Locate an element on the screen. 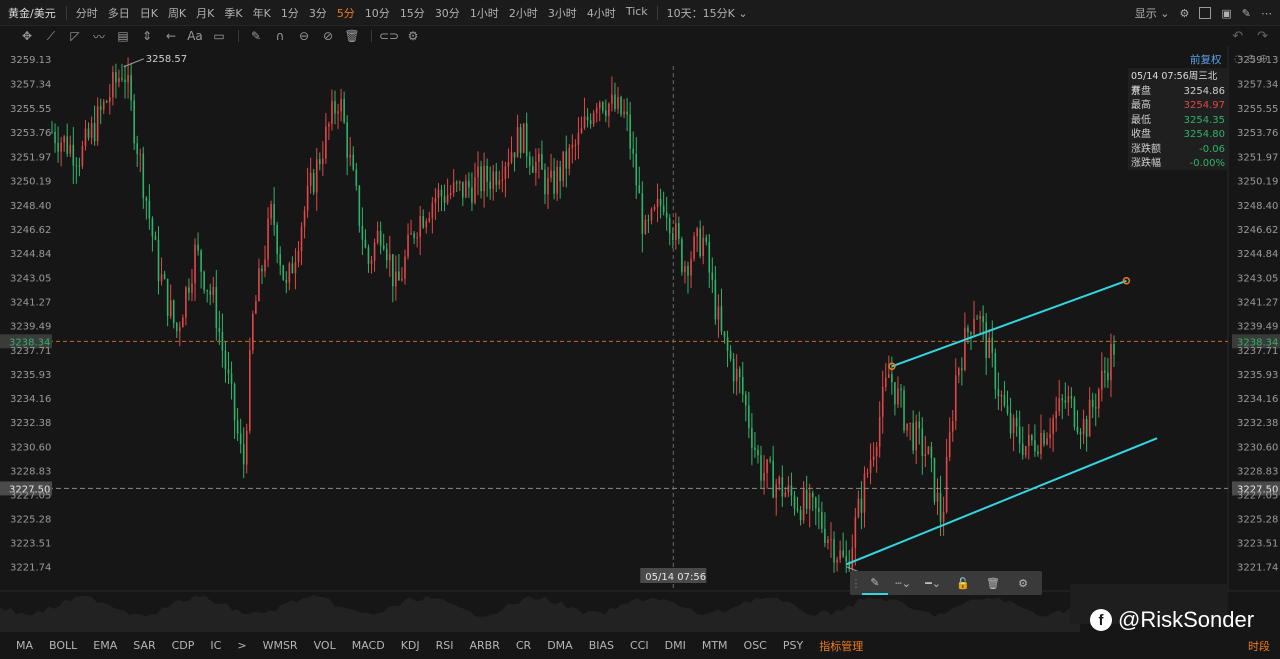 This screenshot has height=659, width=1280. text-tool-icon: Aa is located at coordinates (195, 36).